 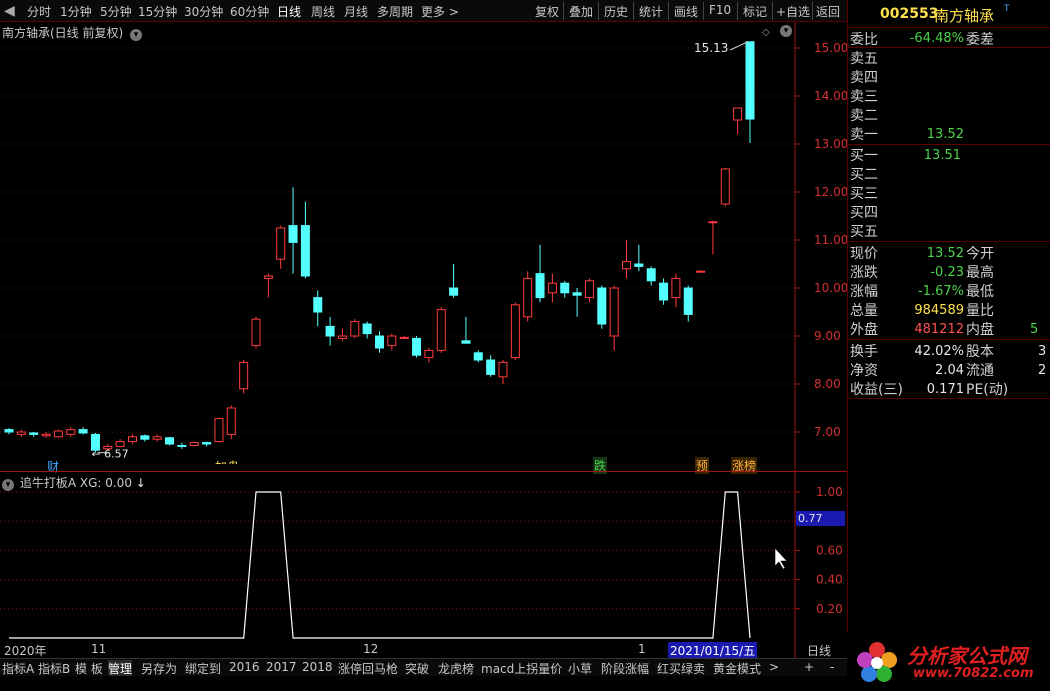 What do you see at coordinates (227, 461) in the screenshot?
I see `marker-jiapan: 加盘` at bounding box center [227, 461].